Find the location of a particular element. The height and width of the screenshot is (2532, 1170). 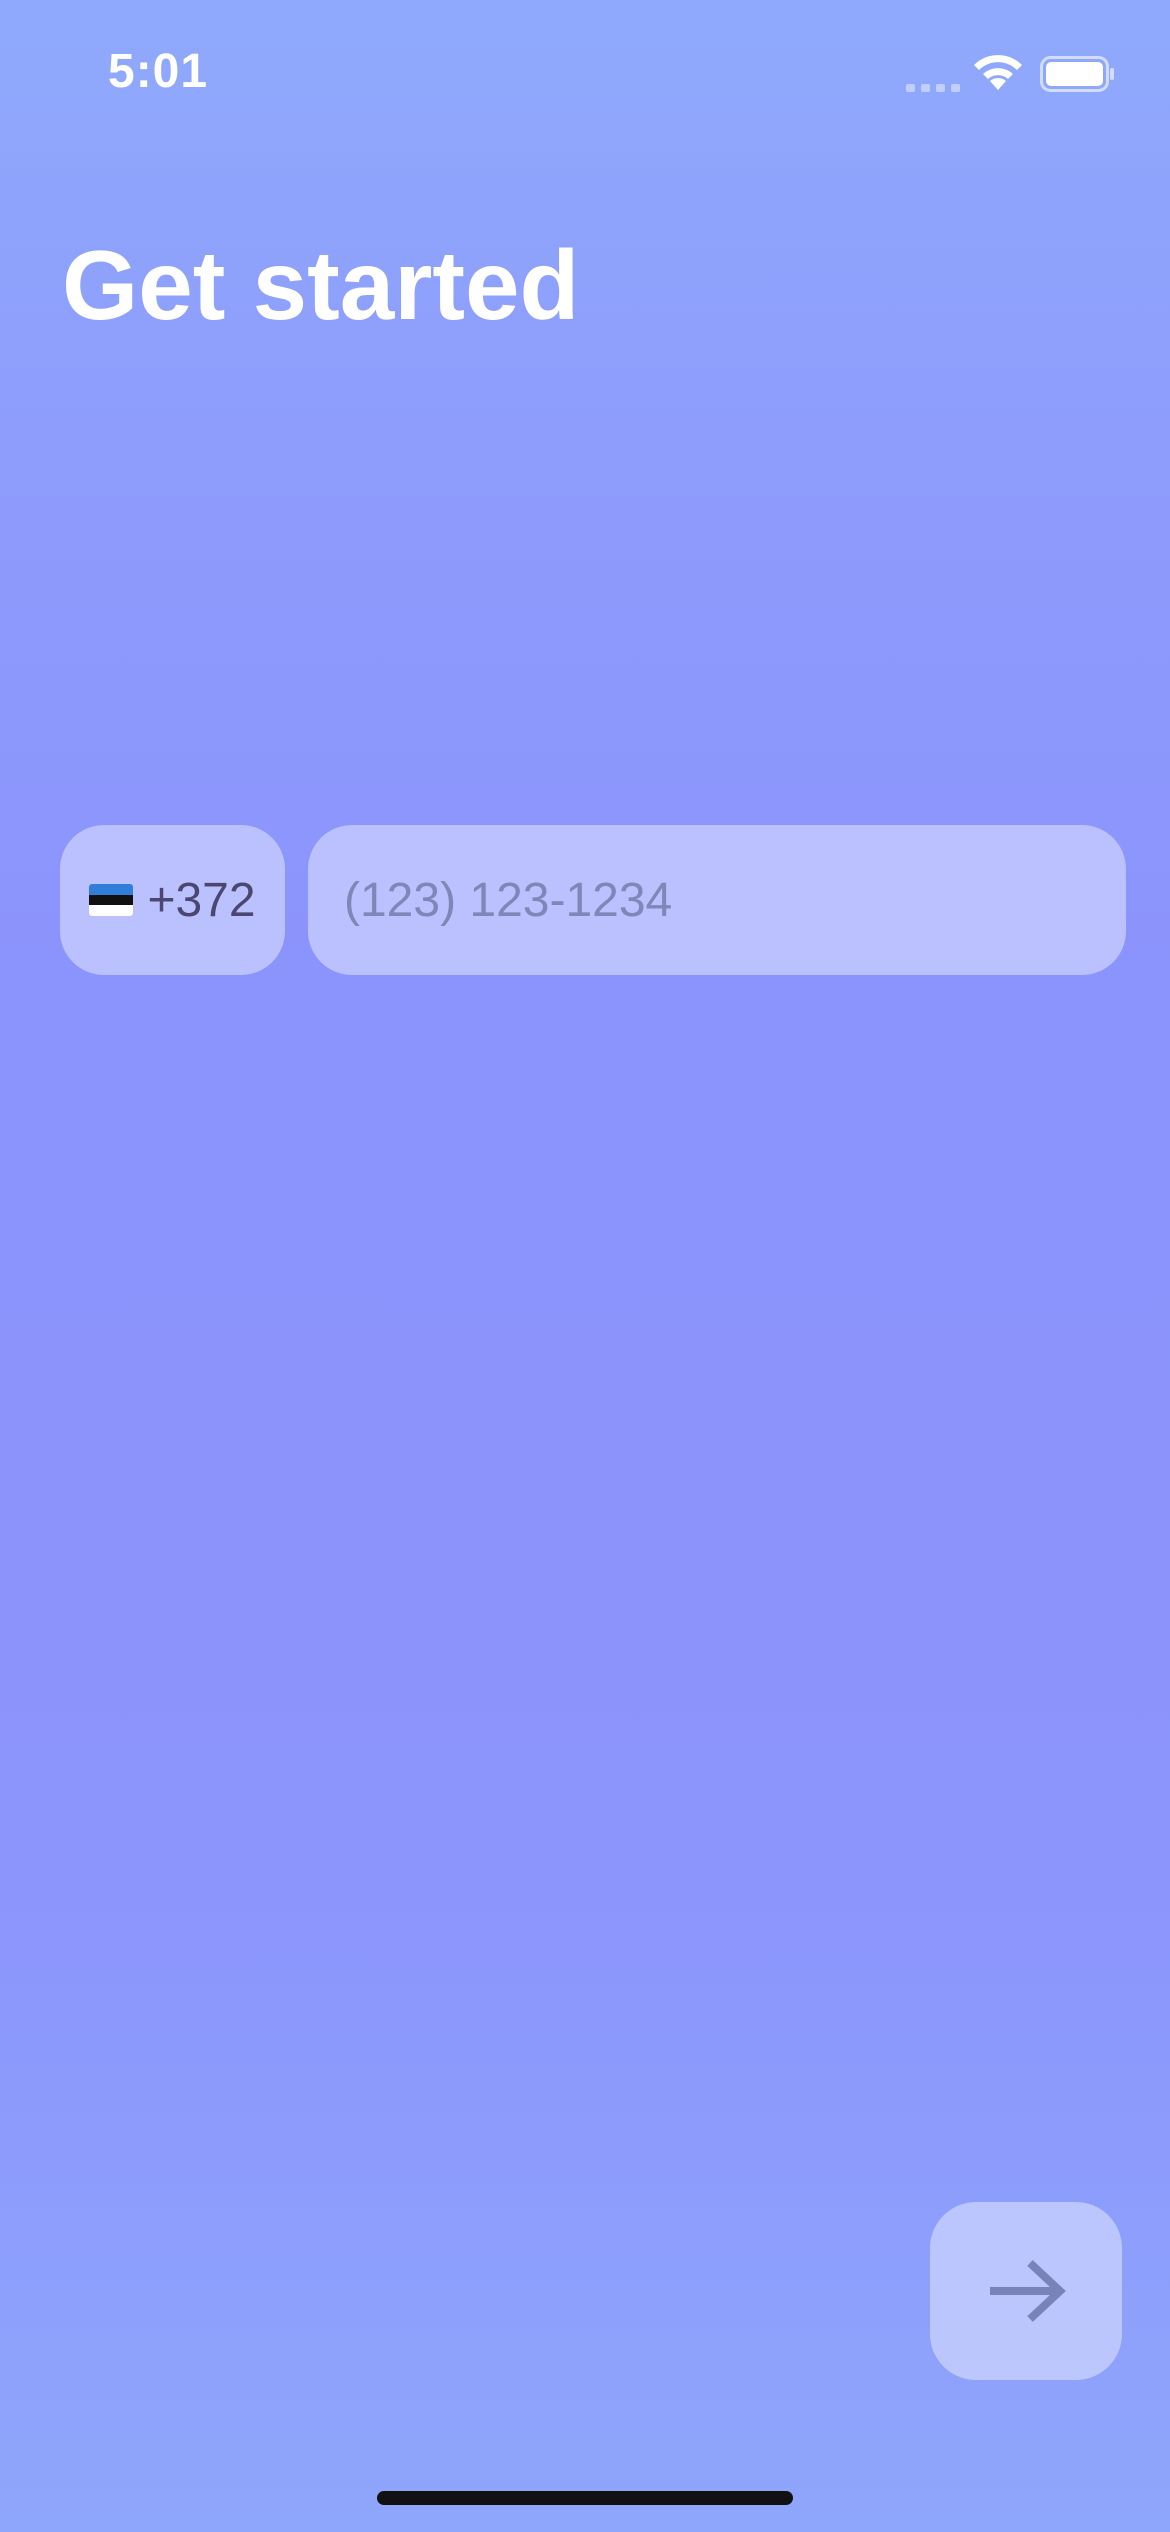

country-code-selector: +372 is located at coordinates (172, 900).